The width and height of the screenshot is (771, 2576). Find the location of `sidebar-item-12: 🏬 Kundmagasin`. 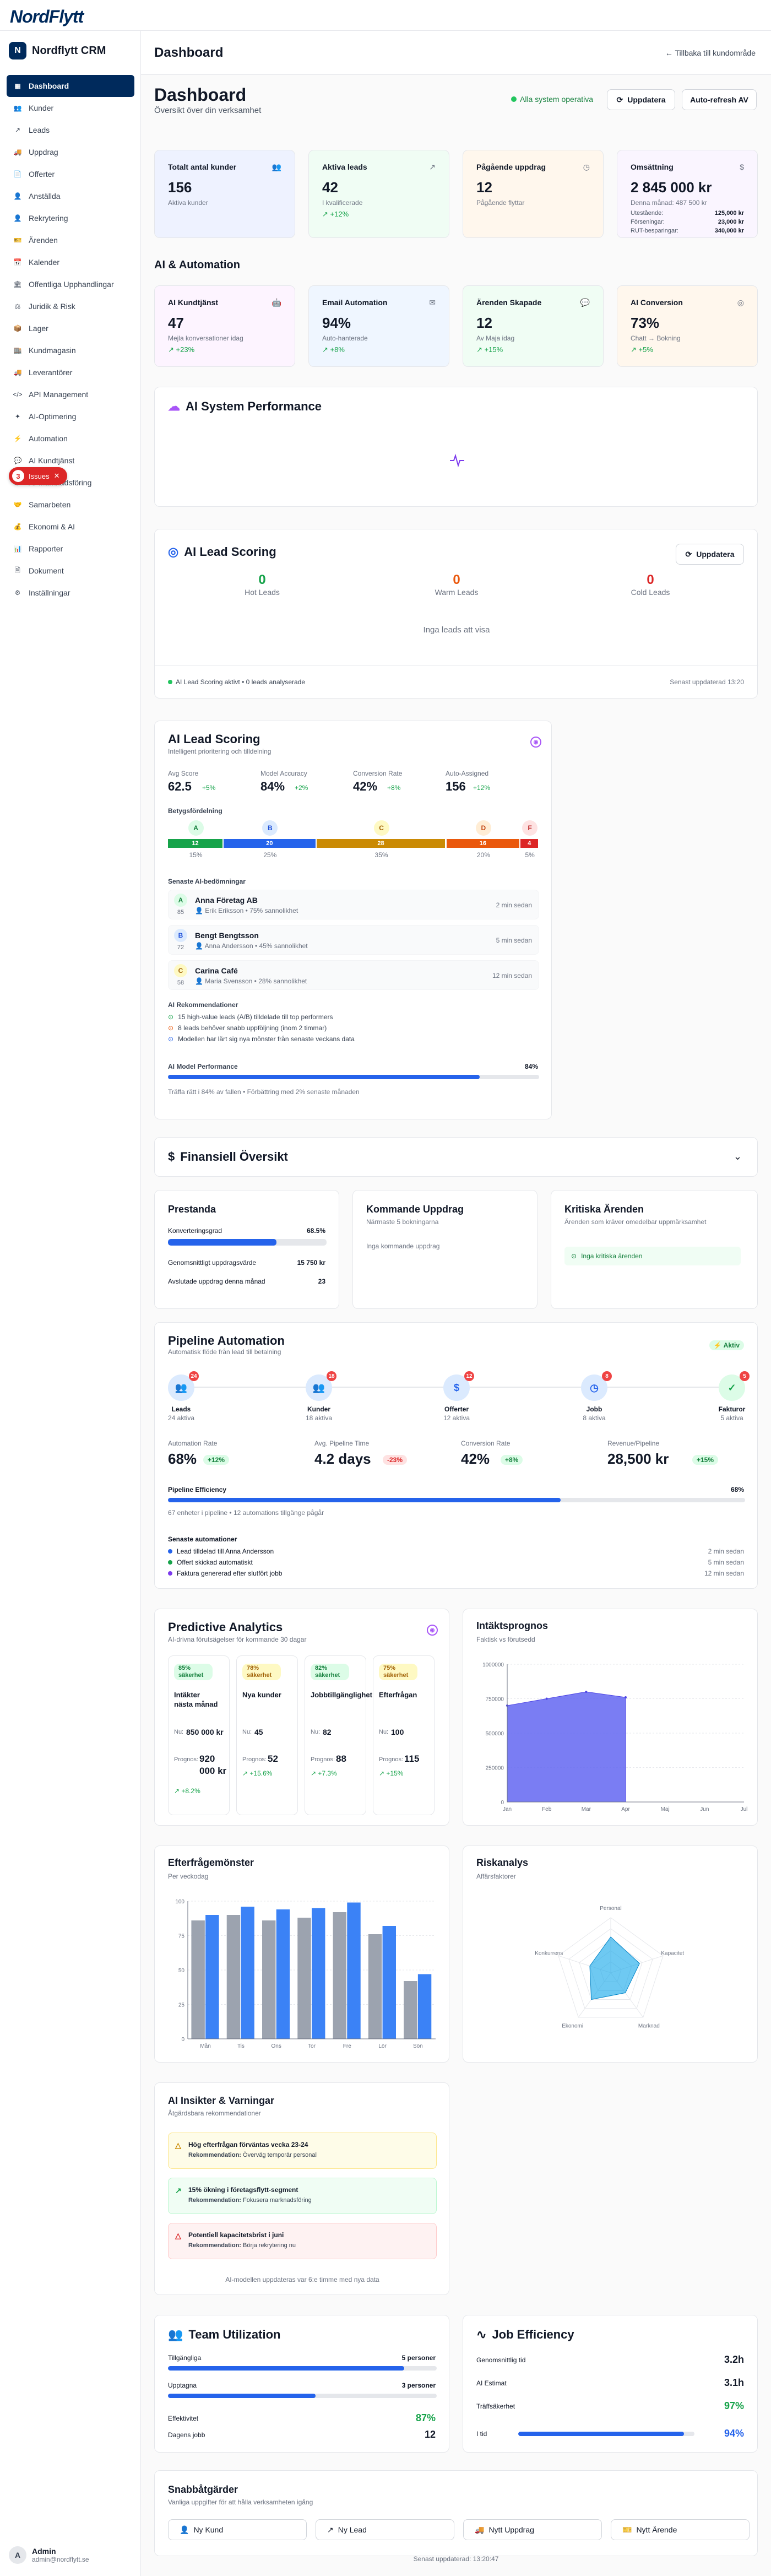

sidebar-item-12: 🏬 Kundmagasin is located at coordinates (70, 350).